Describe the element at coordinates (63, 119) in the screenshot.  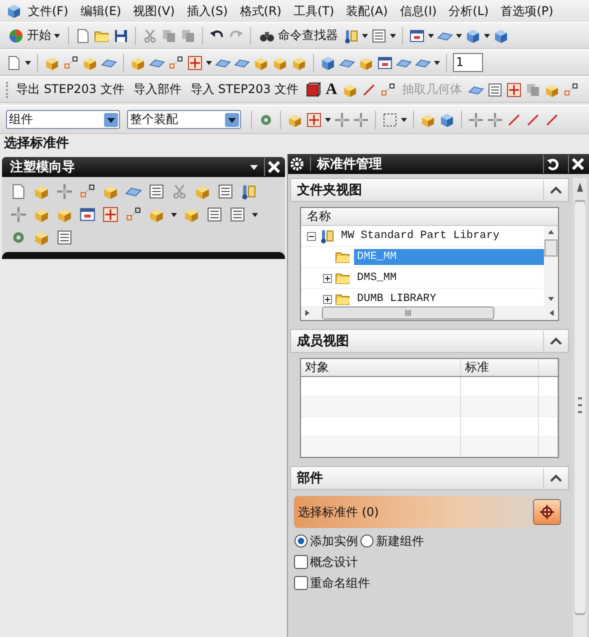
I see `filter-dropdown: 组件` at that location.